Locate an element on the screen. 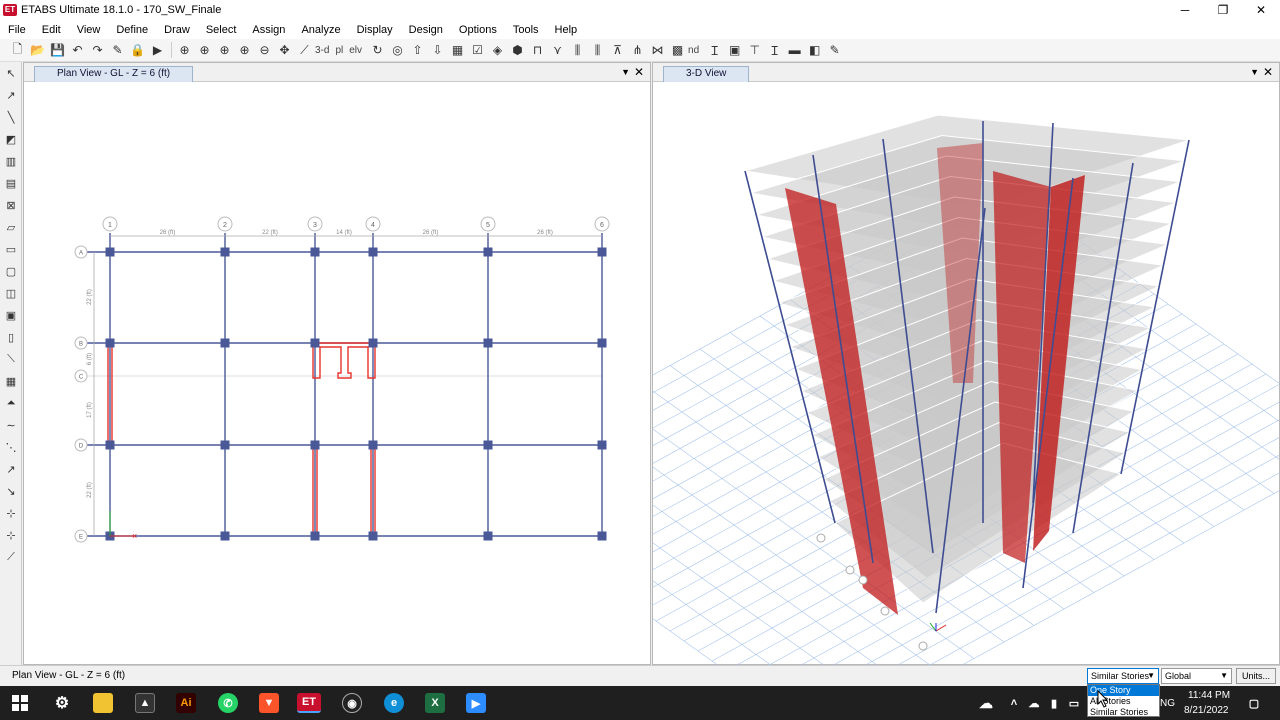 The image size is (1280, 720). draw-floor-icon: ▱ is located at coordinates (11, 227).